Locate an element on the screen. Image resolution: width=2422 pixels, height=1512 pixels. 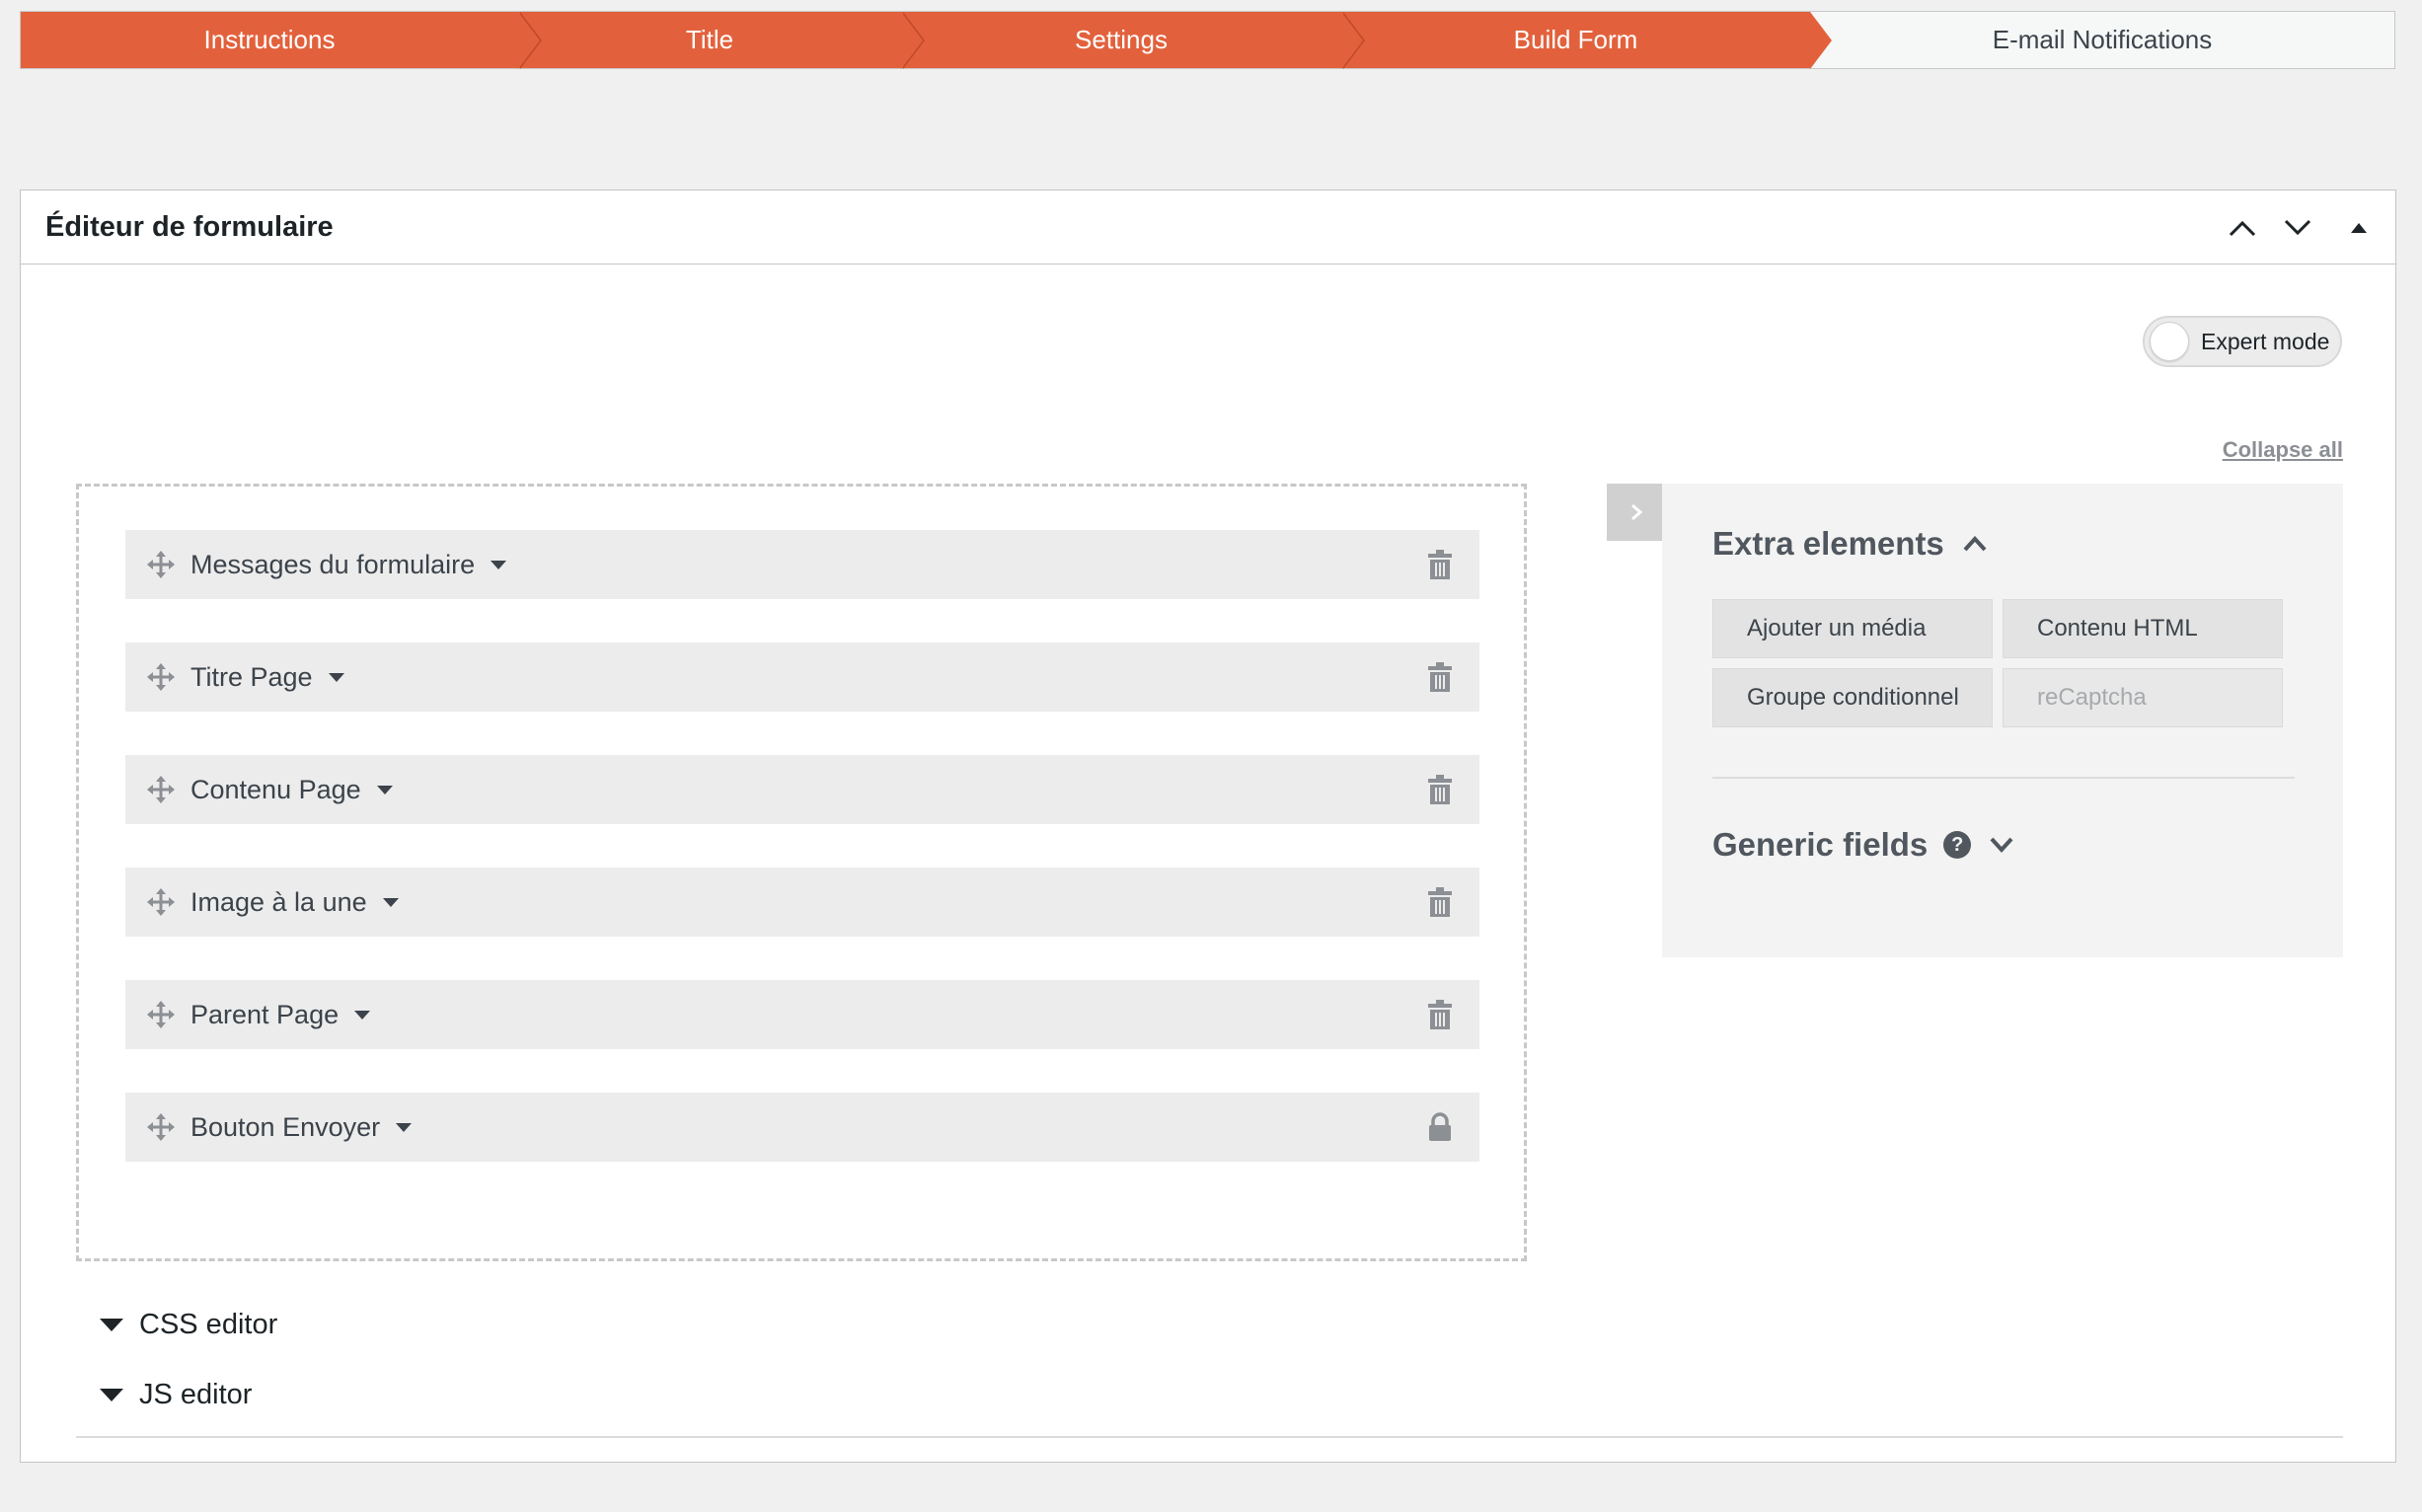
generic-fields-header: Generic fields ? is located at coordinates (1863, 845).